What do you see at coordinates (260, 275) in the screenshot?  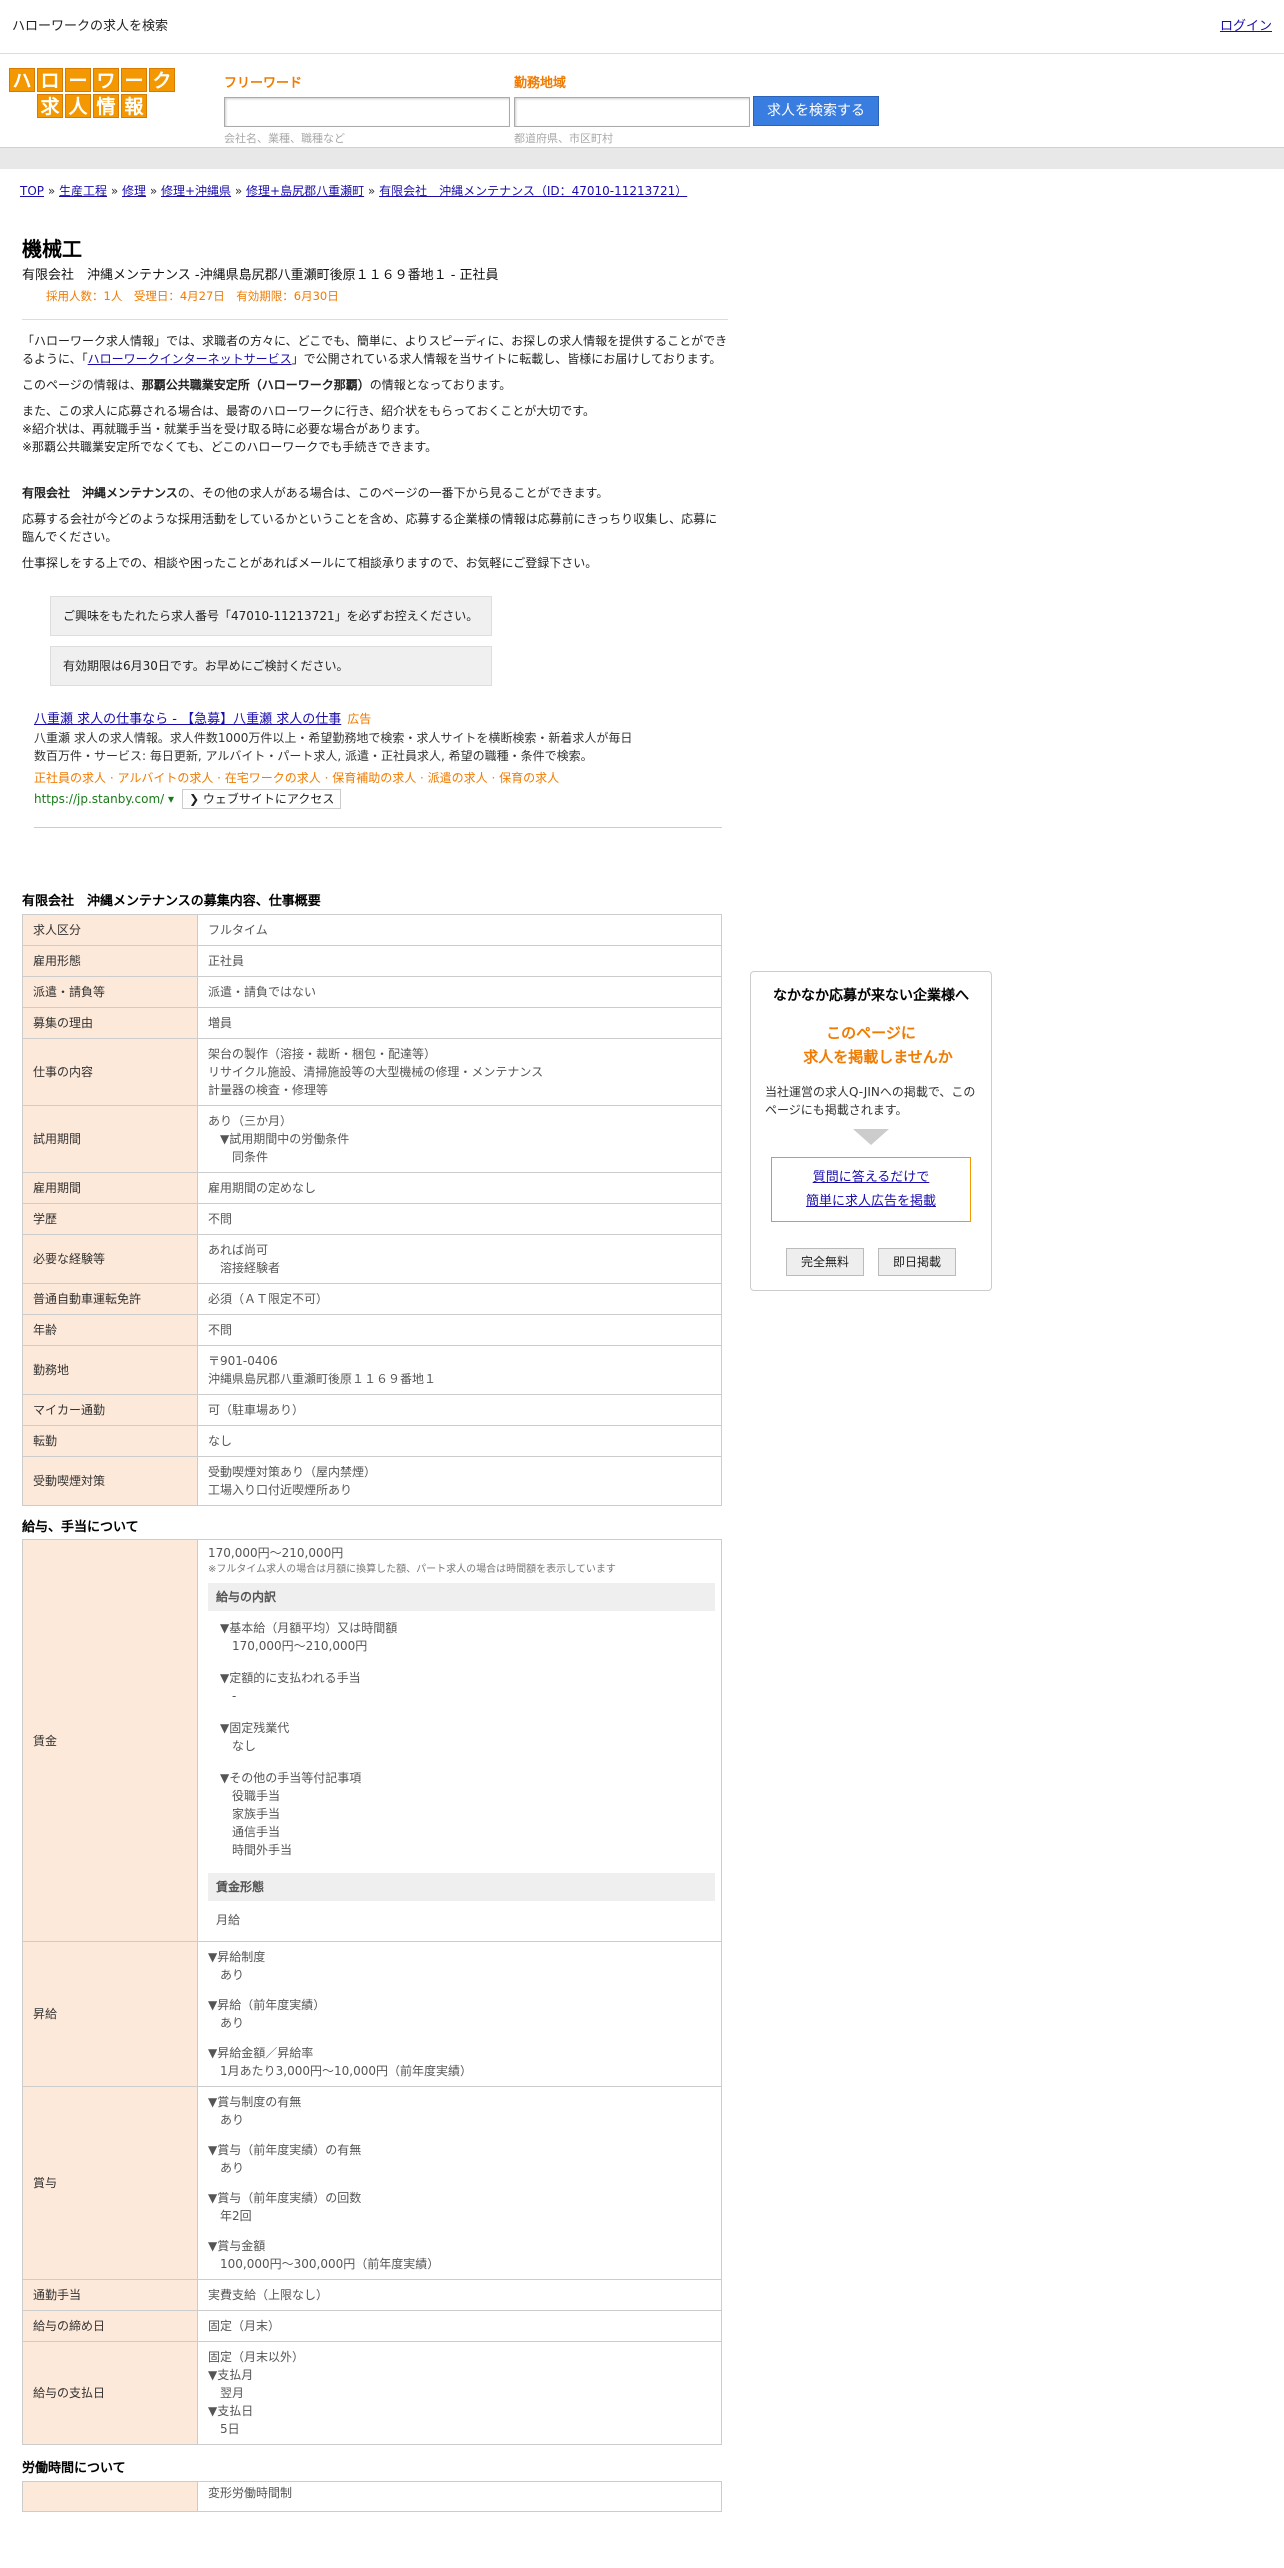 I see `company-line: 有限会社 沖縄メンテナンス -沖縄県島尻郡八重瀬町後原１１６９番地１ - 正社員` at bounding box center [260, 275].